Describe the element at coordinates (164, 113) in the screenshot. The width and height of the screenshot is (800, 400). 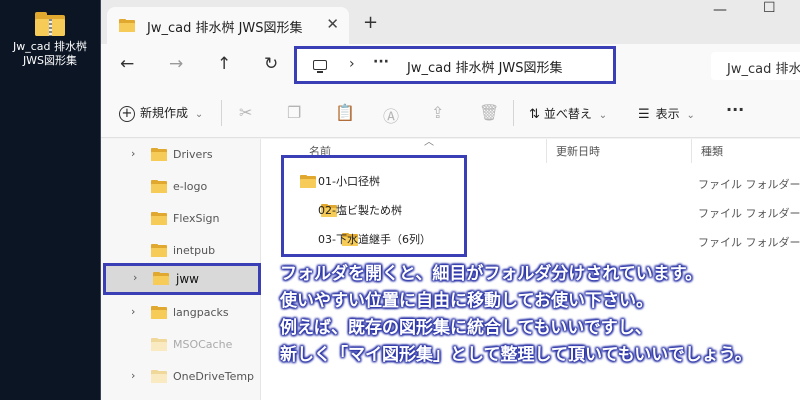
I see `new-item-label: 新規作成` at that location.